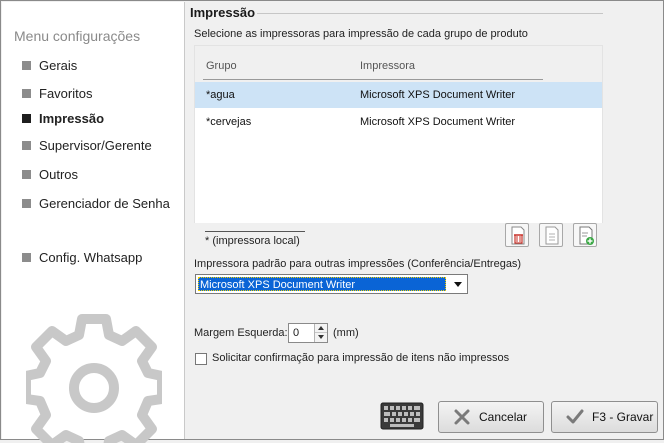 This screenshot has height=443, width=664. I want to click on checkmark-icon, so click(575, 416).